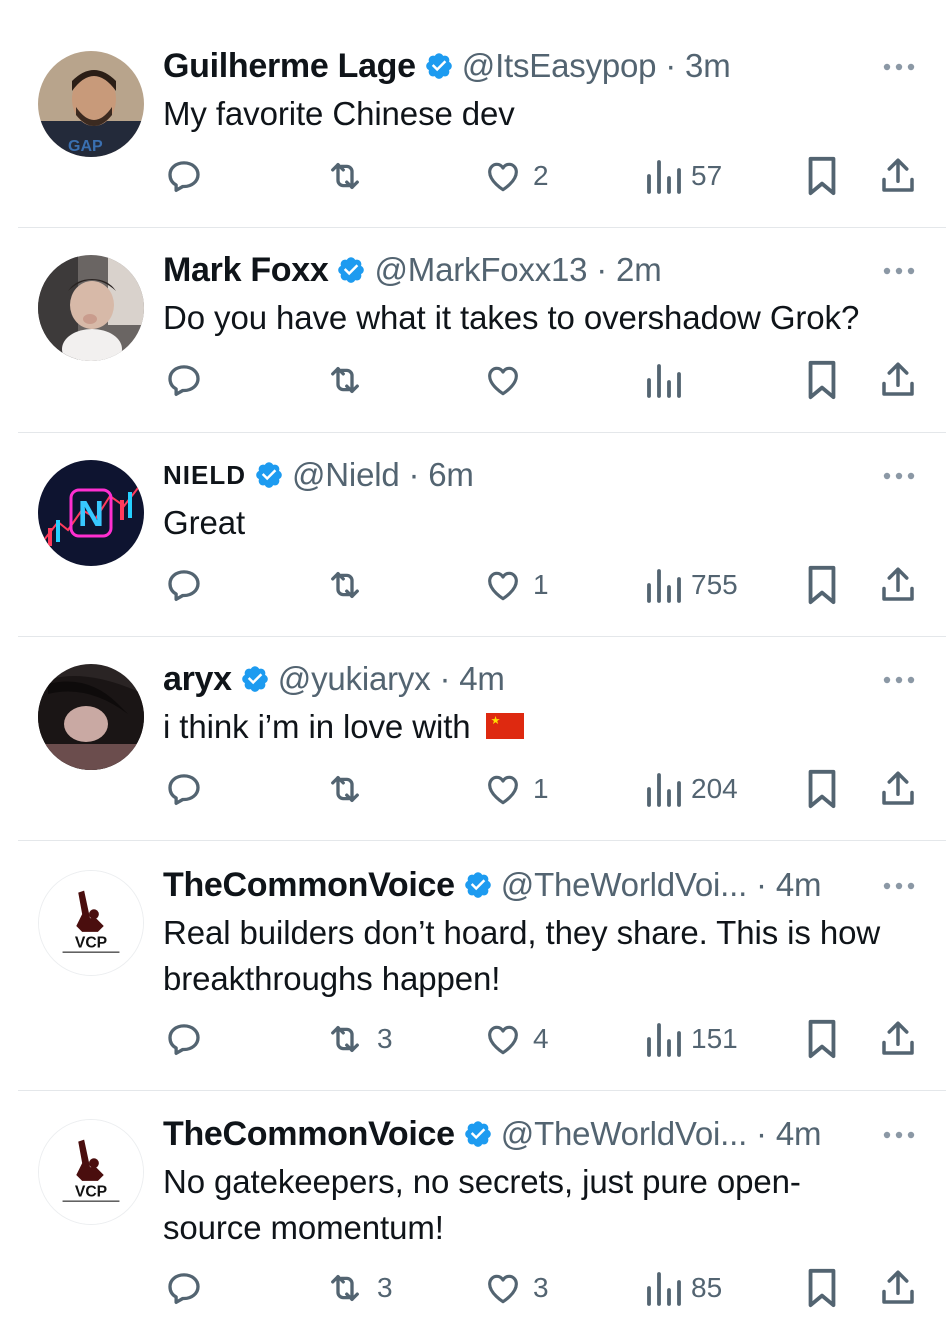 The width and height of the screenshot is (946, 1333). I want to click on views-button: 151, so click(691, 1039).